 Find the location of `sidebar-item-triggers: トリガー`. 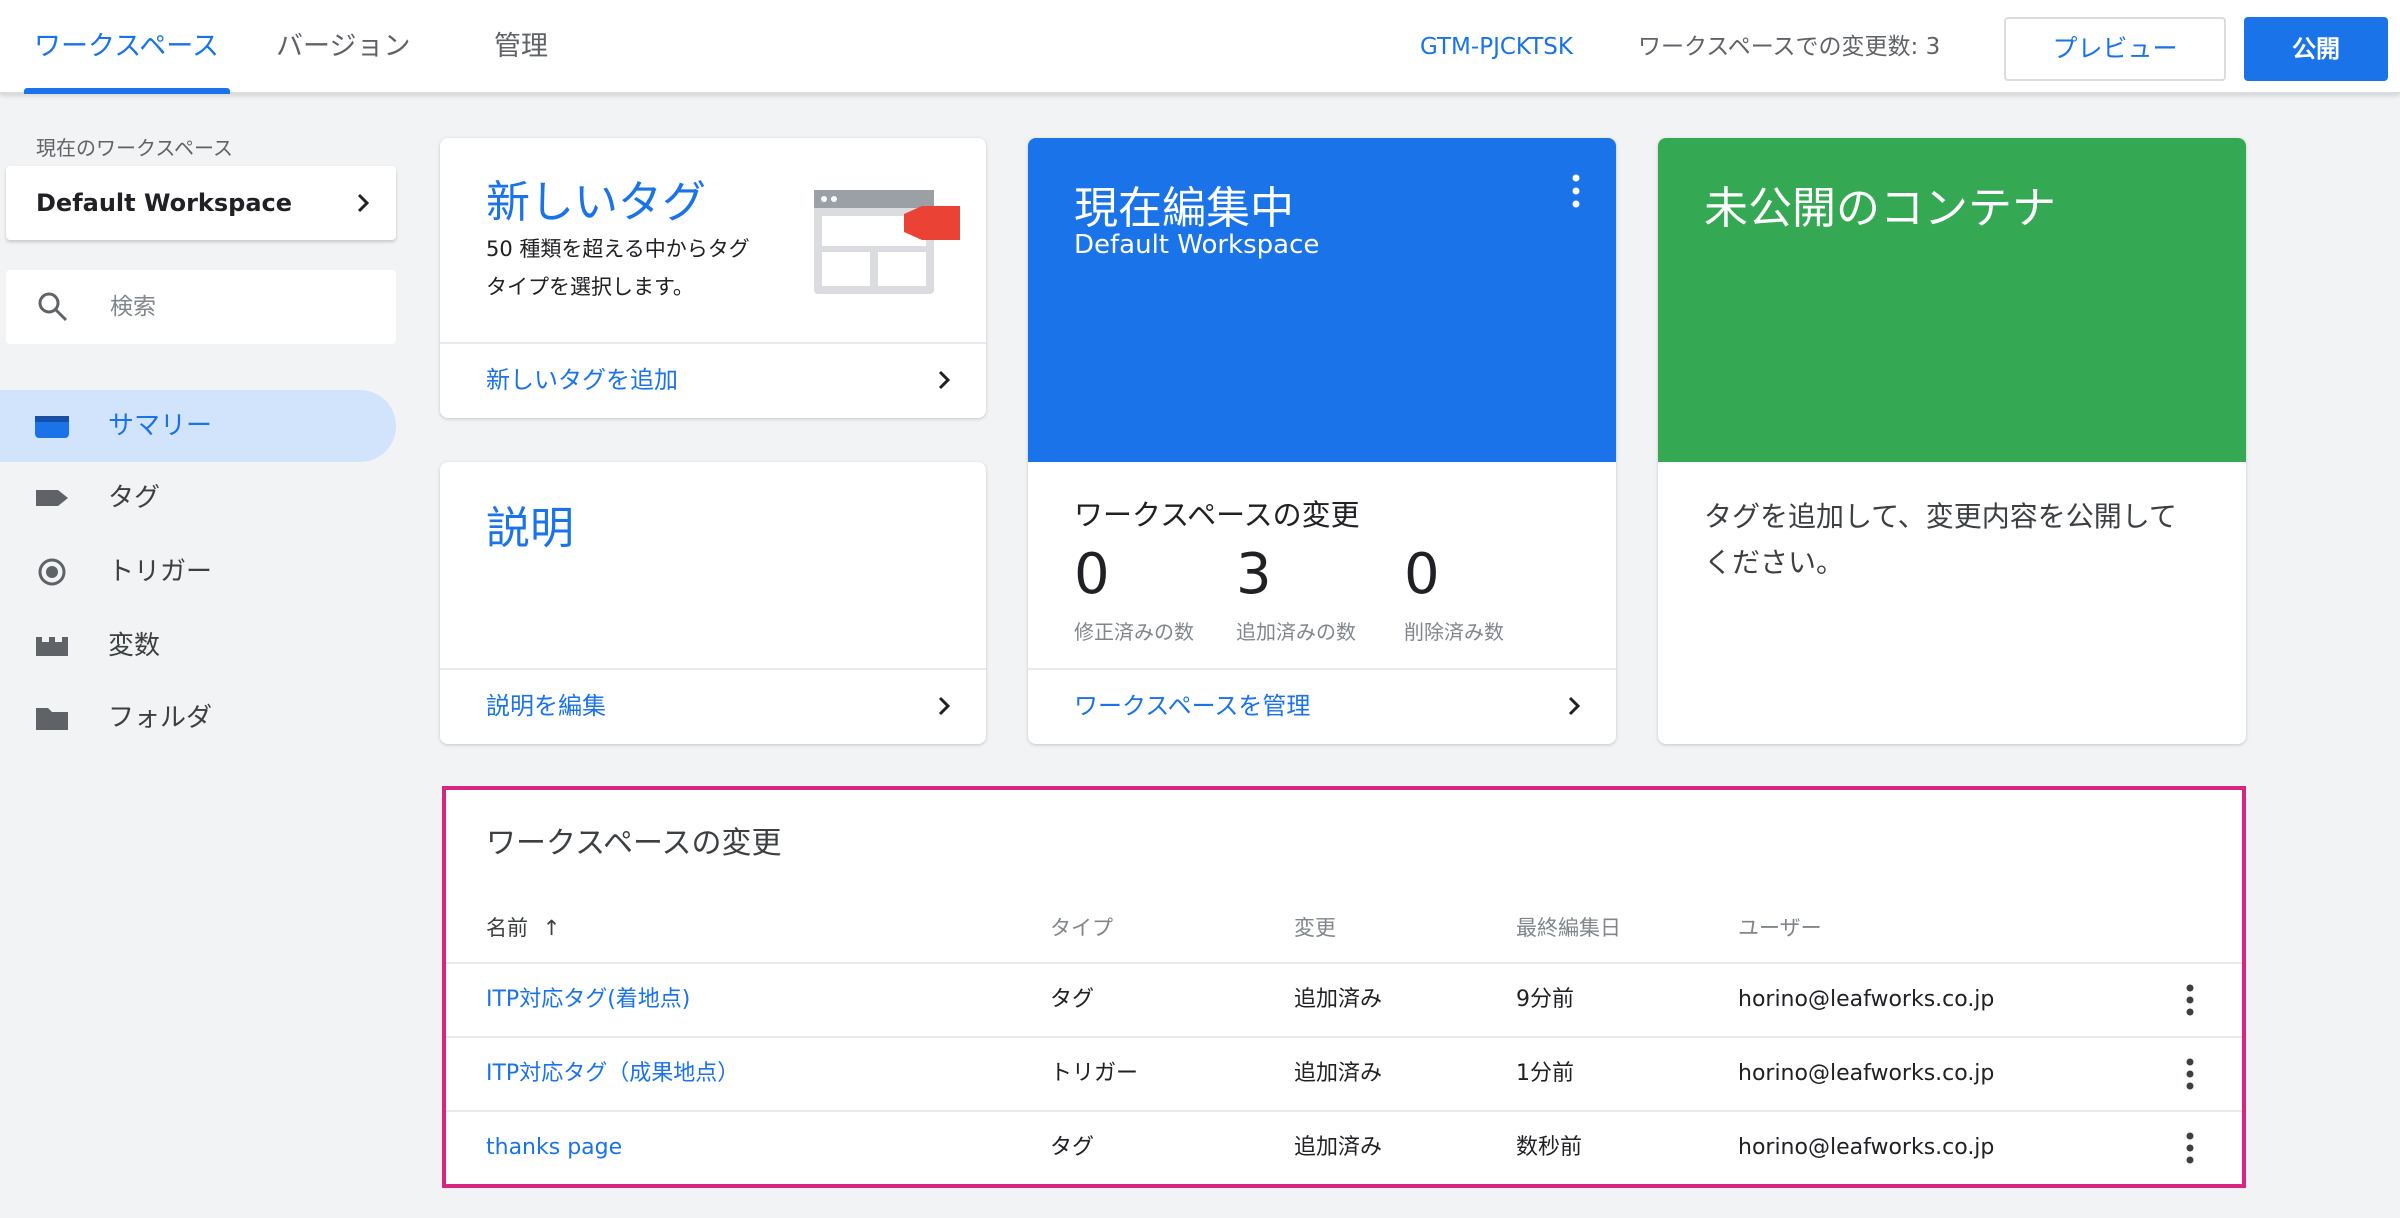

sidebar-item-triggers: トリガー is located at coordinates (198, 572).